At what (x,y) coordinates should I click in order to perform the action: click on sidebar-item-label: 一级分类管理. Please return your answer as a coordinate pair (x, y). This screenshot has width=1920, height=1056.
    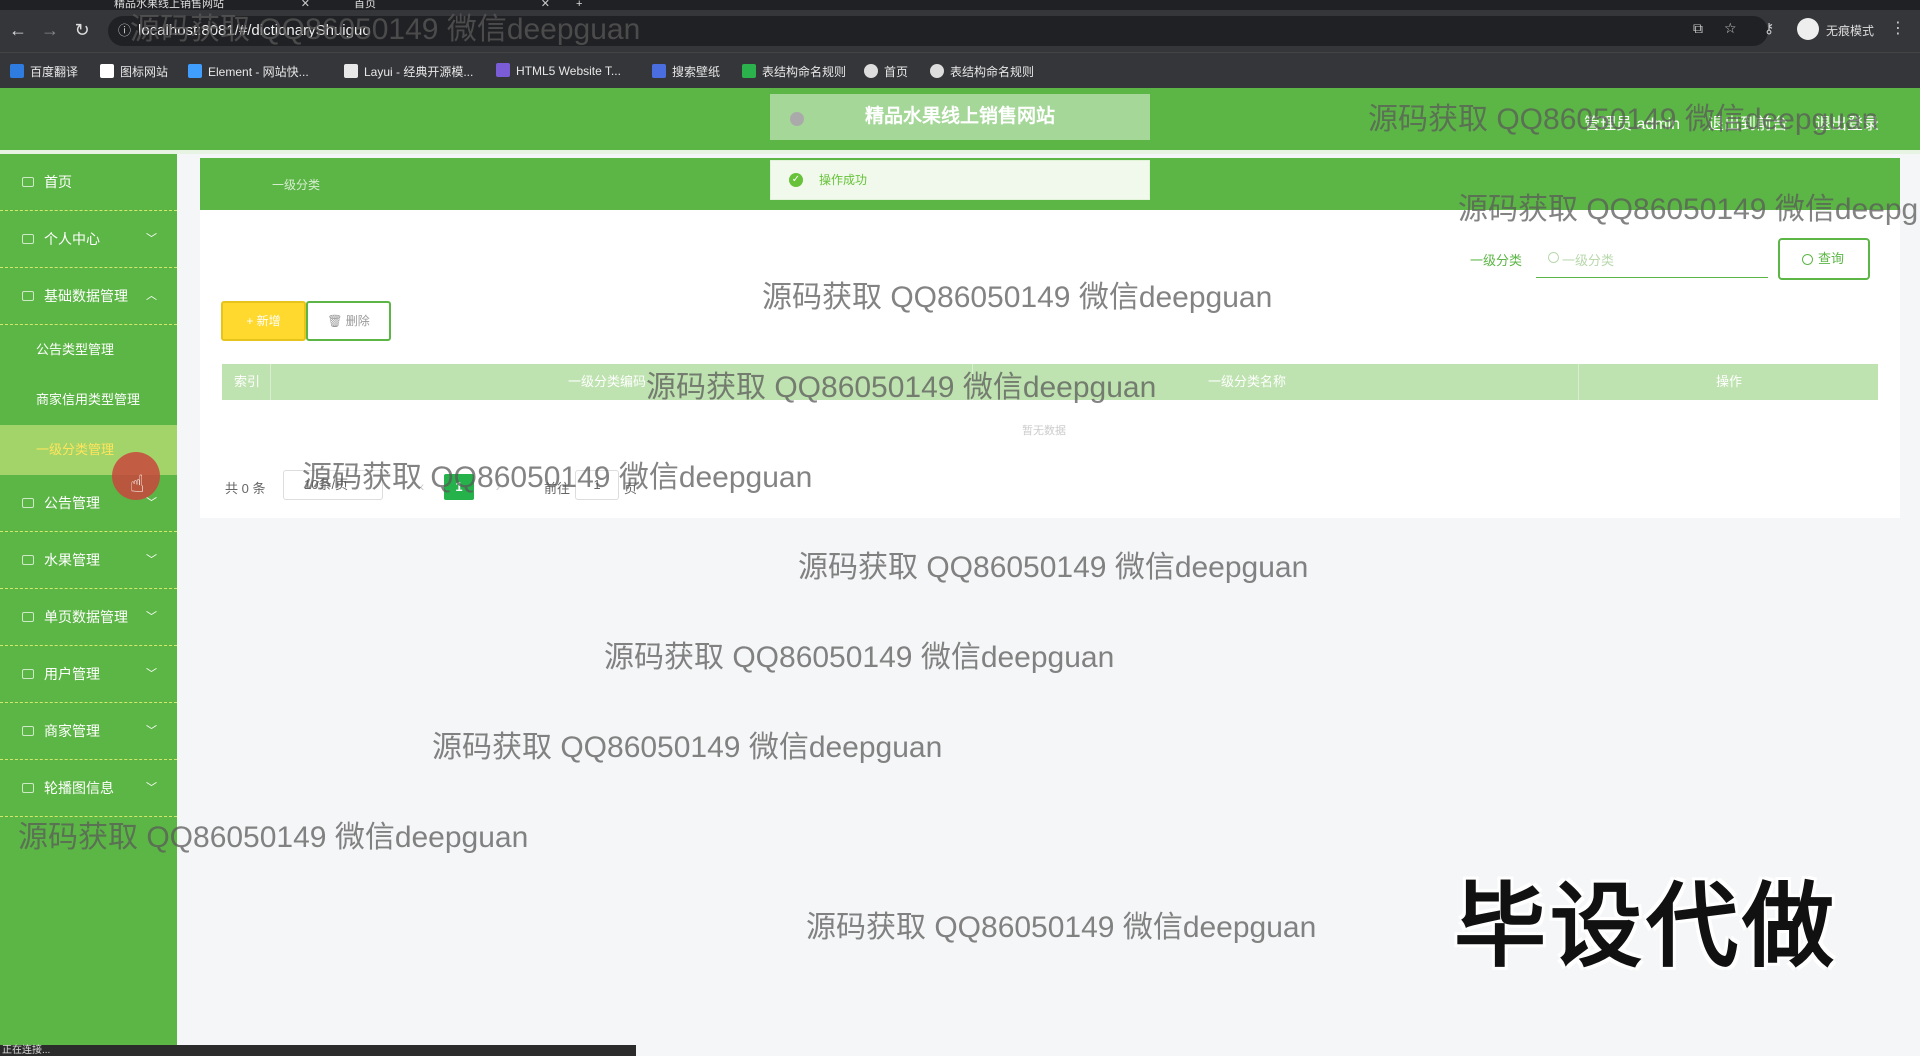
    Looking at the image, I should click on (75, 449).